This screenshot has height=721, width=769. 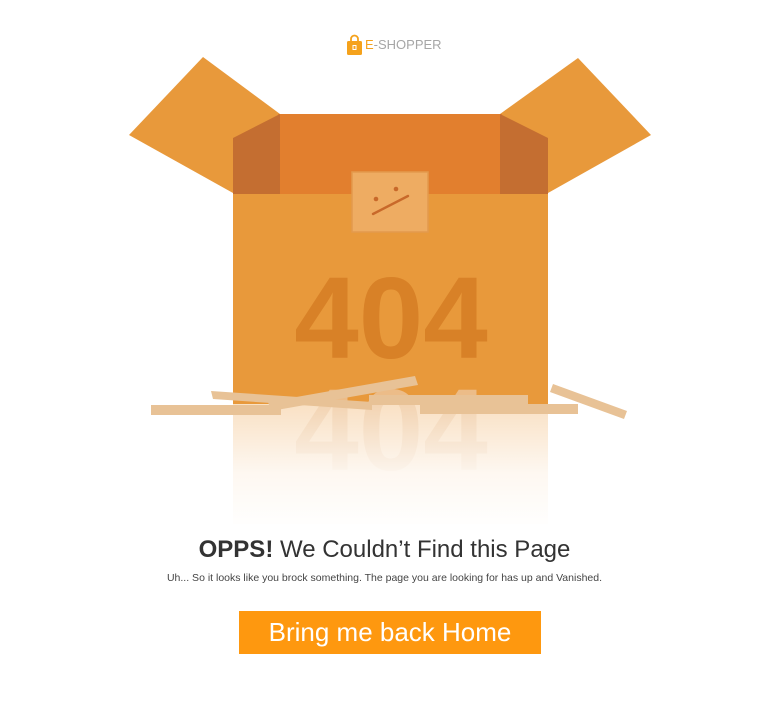 I want to click on error-headline: OPPS! We Couldn’t Find this Page, so click(x=384, y=550).